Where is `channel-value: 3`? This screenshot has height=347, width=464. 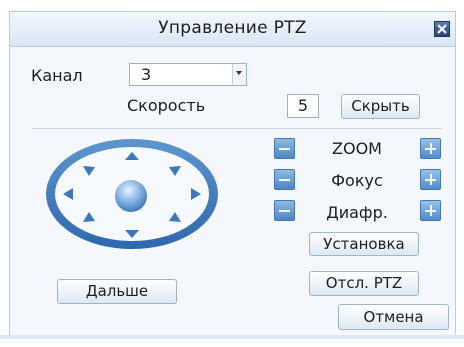
channel-value: 3 is located at coordinates (146, 74).